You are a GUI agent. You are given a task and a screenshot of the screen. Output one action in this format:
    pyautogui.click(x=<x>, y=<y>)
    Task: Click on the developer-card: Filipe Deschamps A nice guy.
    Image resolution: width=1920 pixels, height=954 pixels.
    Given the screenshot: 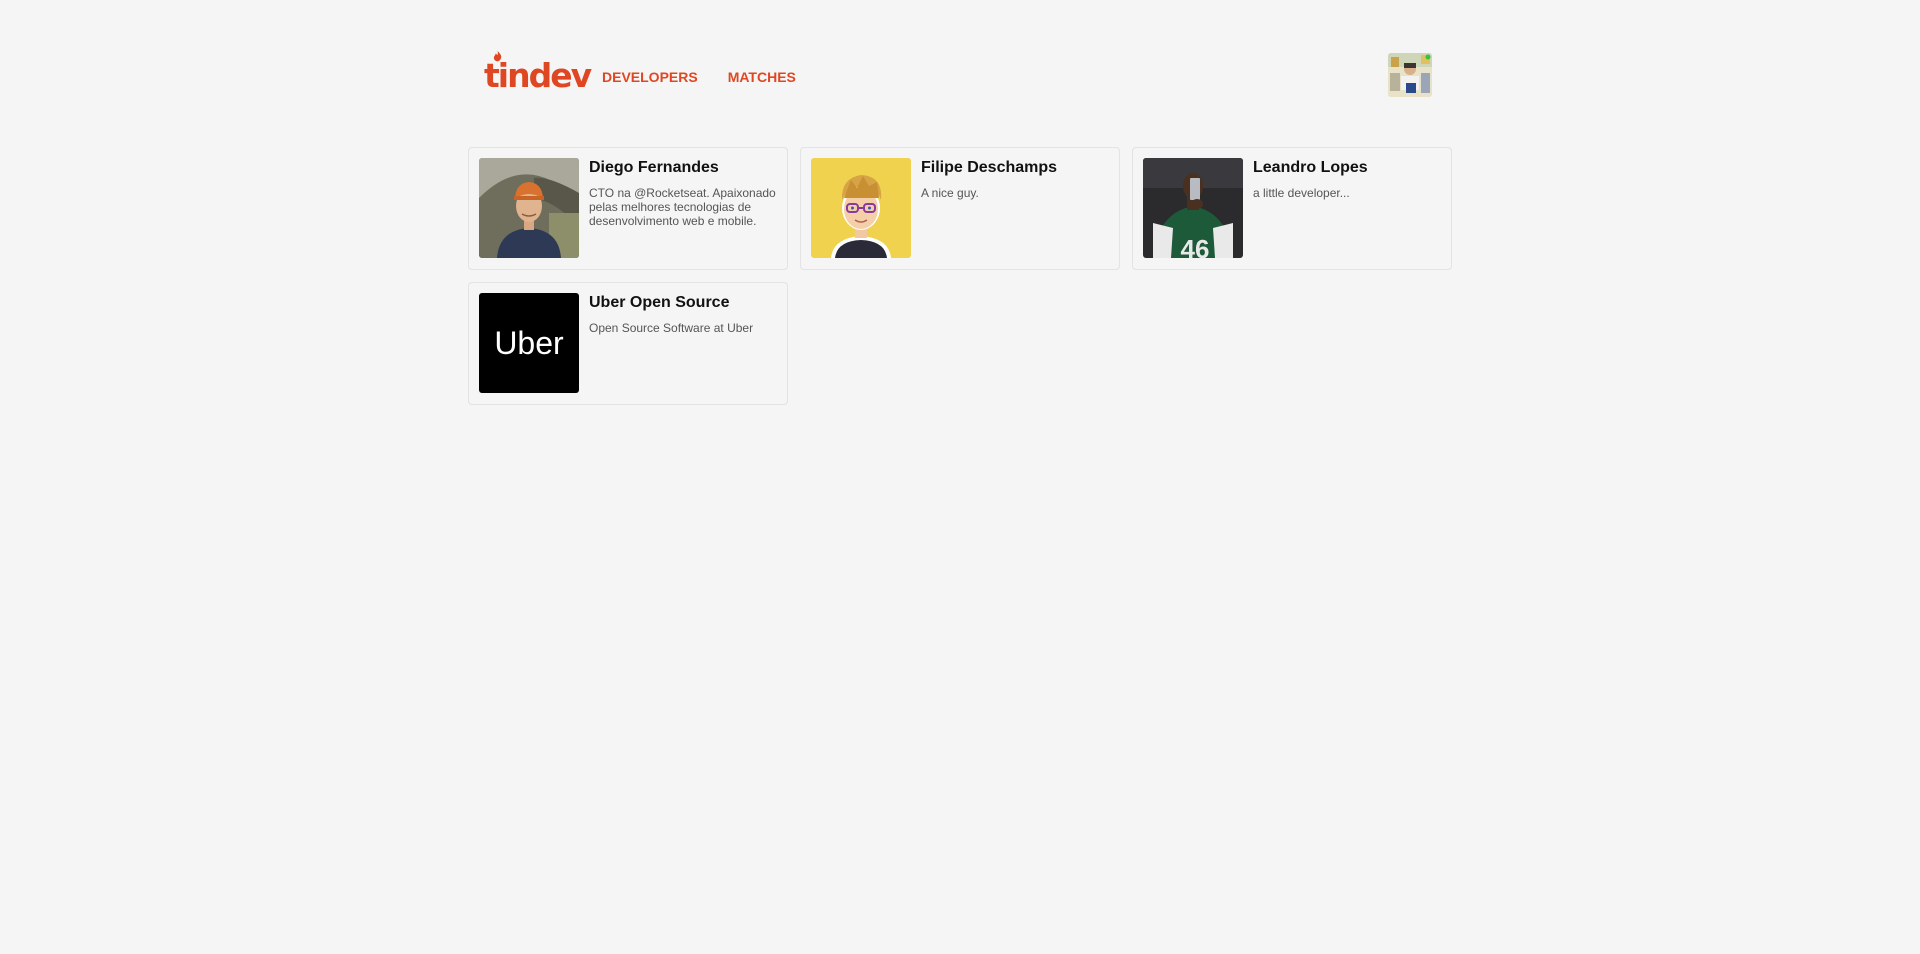 What is the action you would take?
    pyautogui.click(x=960, y=208)
    